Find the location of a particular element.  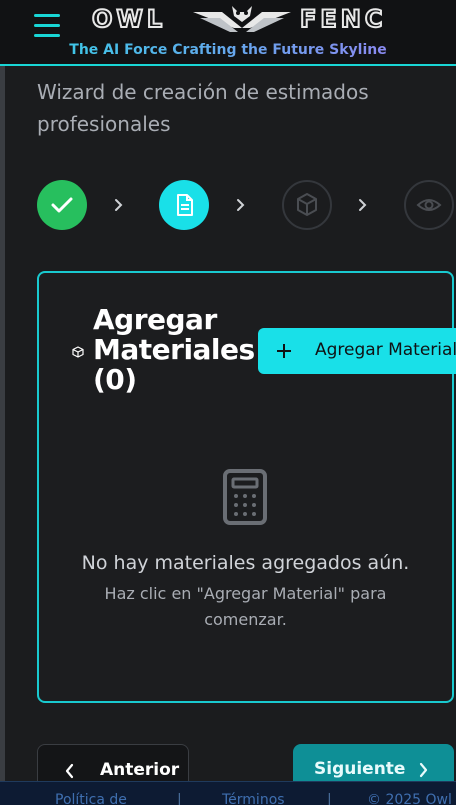

add-material-button: Agregar Material is located at coordinates (357, 351).